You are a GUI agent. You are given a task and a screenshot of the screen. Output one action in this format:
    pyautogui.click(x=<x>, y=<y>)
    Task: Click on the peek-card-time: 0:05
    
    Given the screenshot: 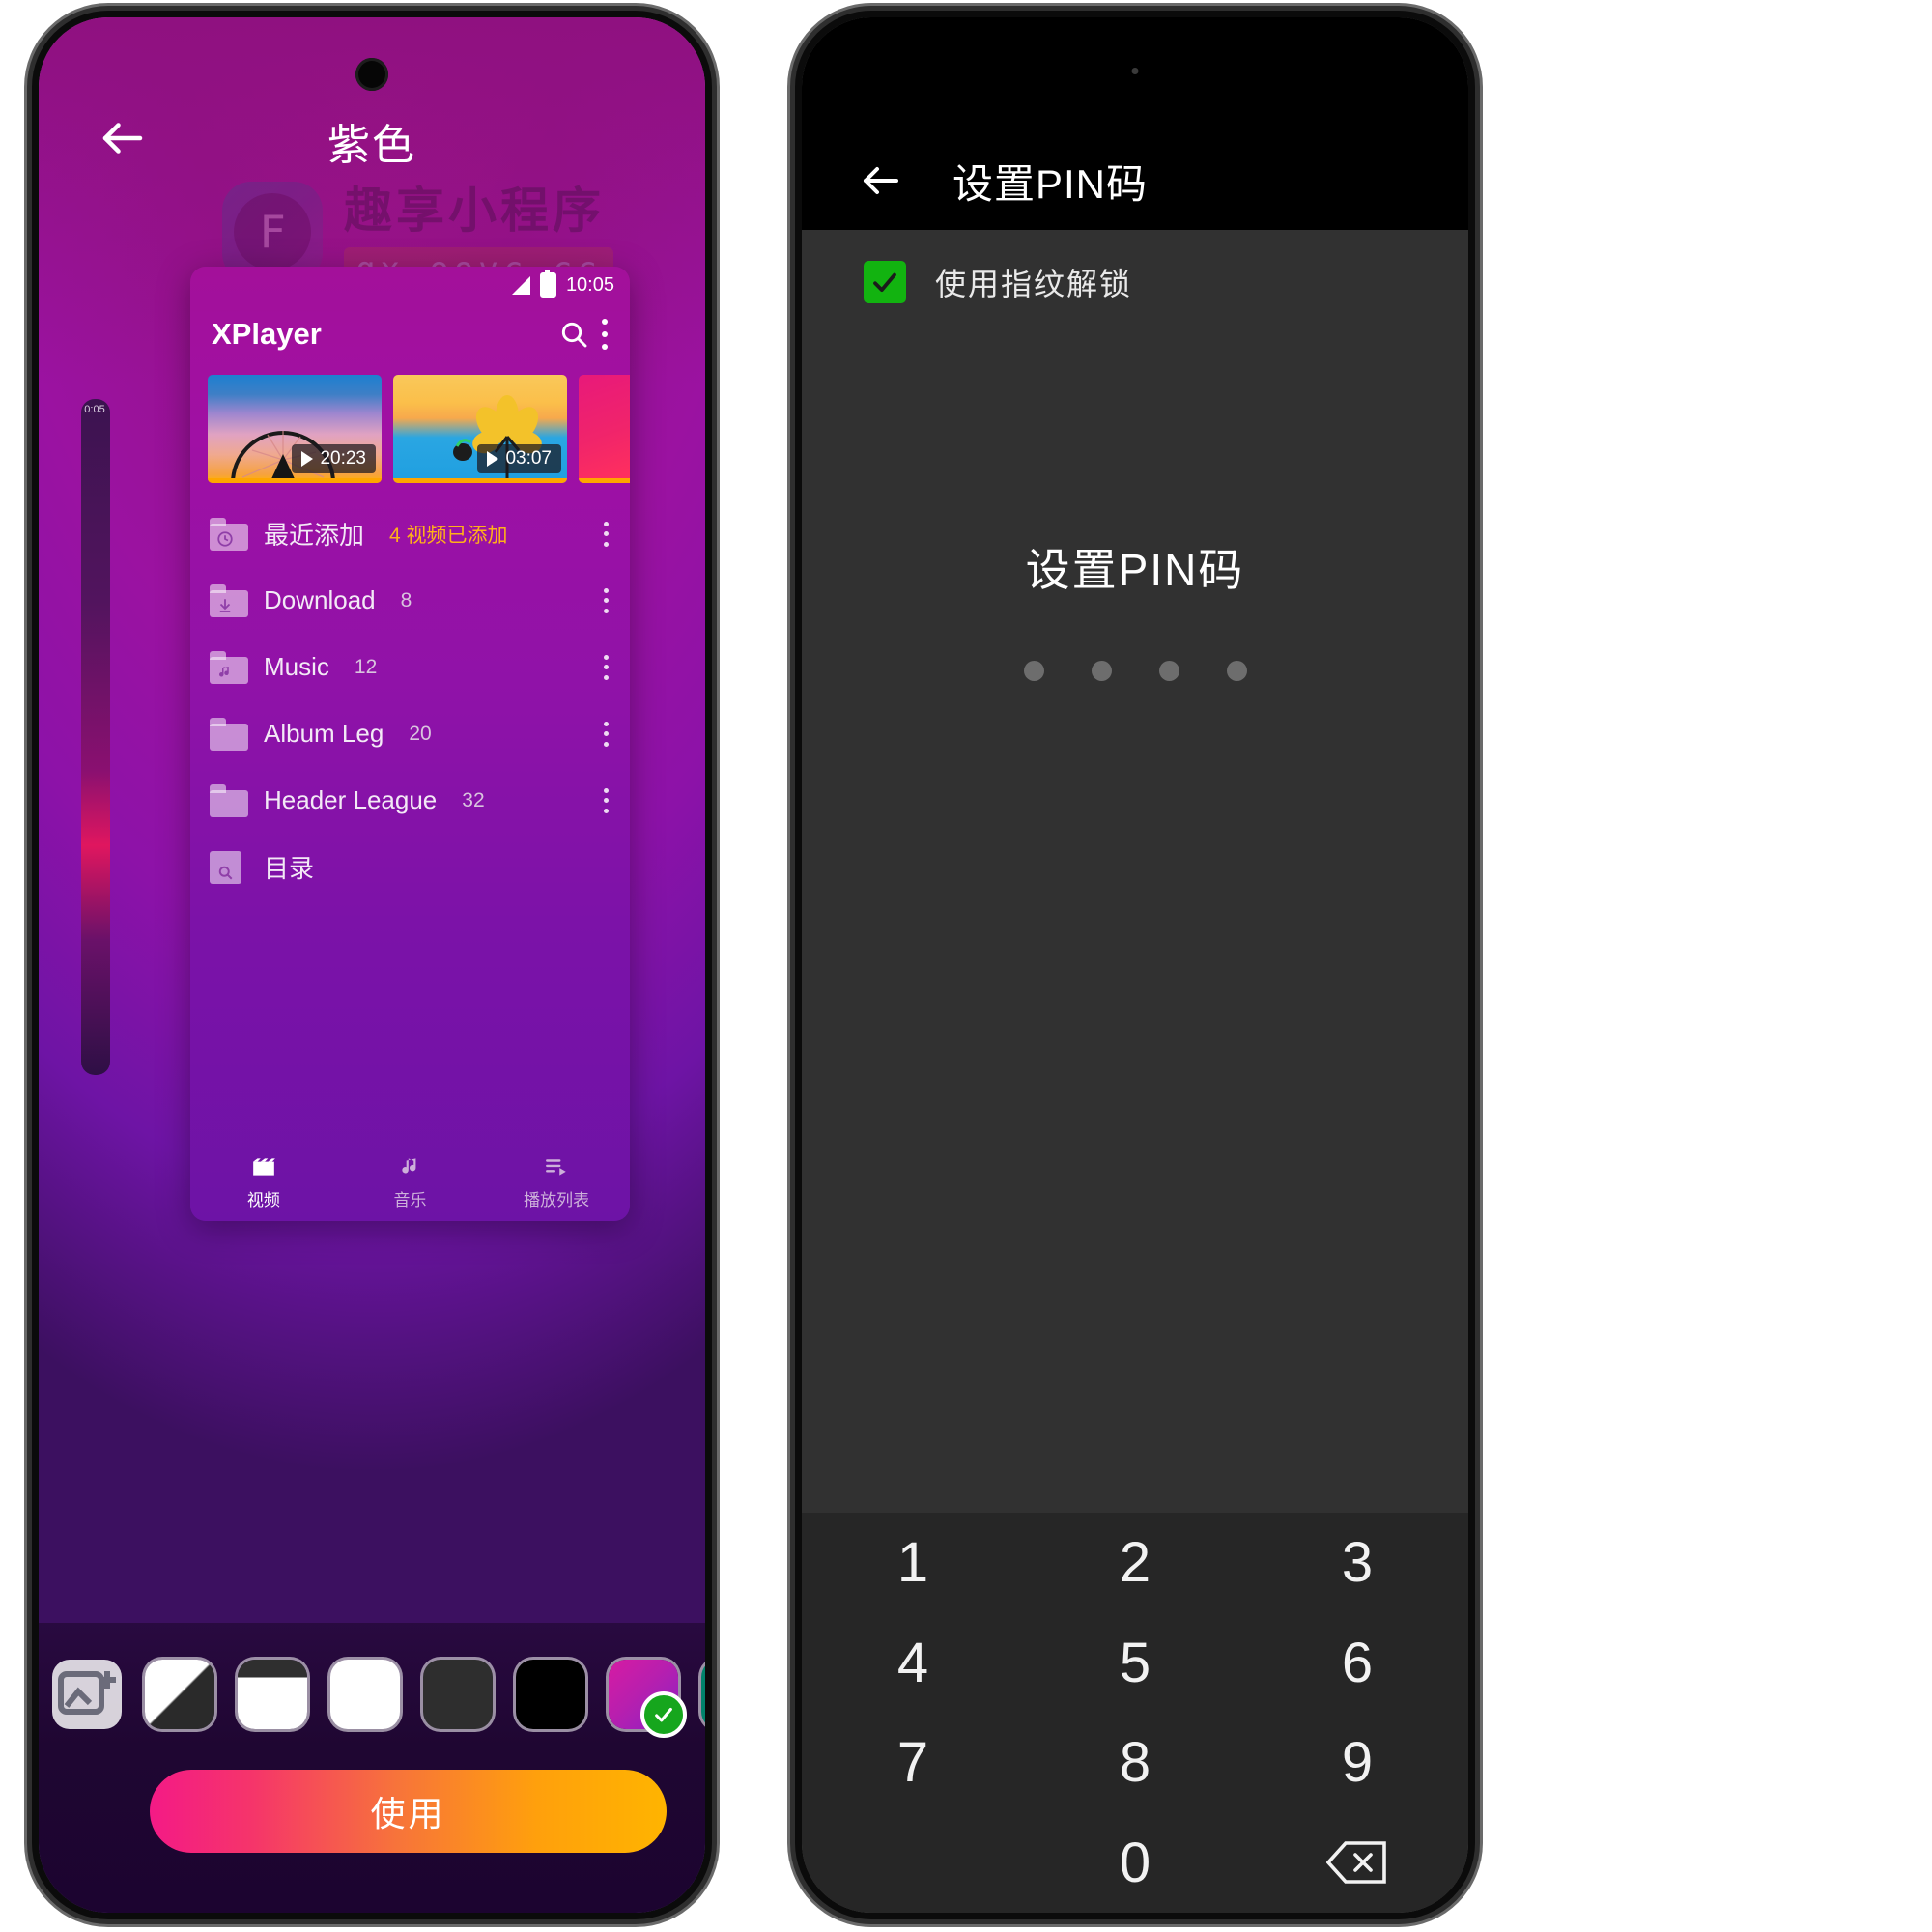 What is the action you would take?
    pyautogui.click(x=94, y=409)
    